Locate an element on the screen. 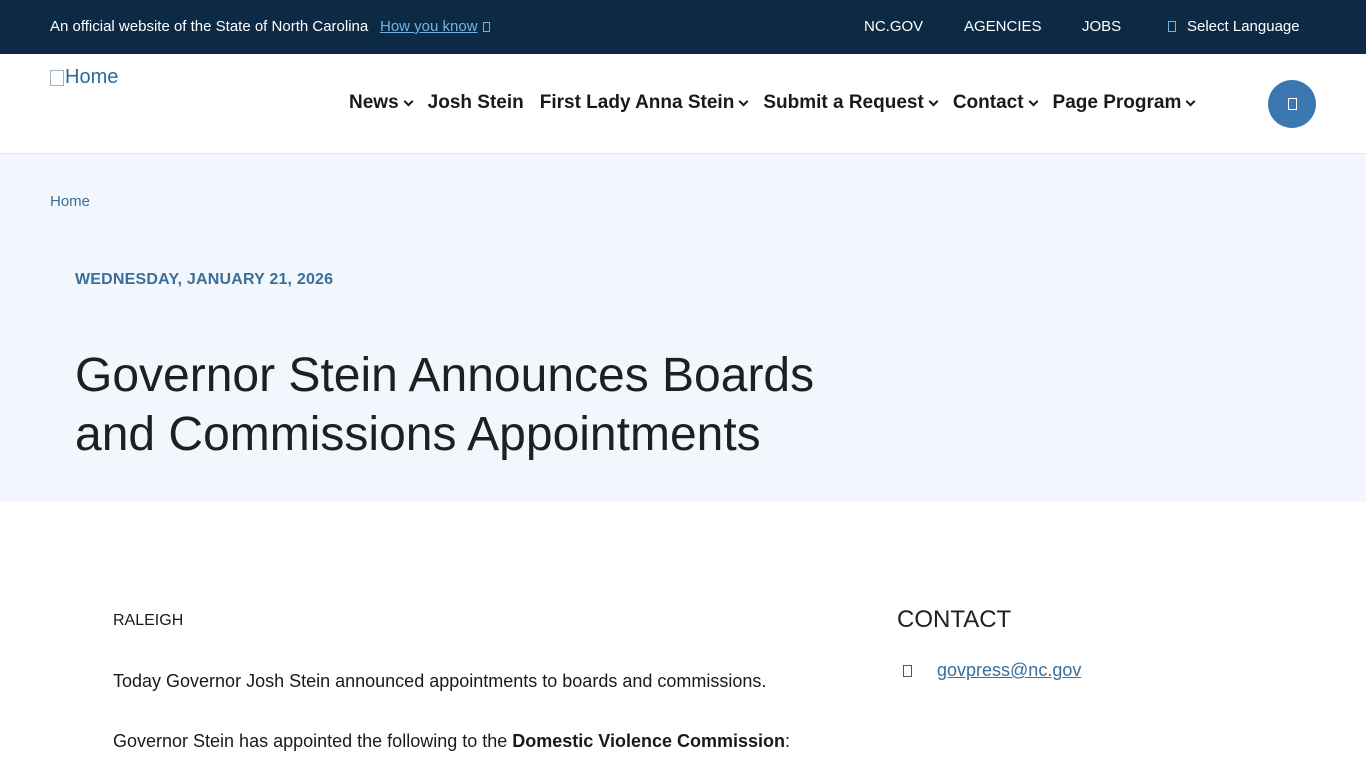 The height and width of the screenshot is (768, 1366). broken-image-icon is located at coordinates (57, 77).